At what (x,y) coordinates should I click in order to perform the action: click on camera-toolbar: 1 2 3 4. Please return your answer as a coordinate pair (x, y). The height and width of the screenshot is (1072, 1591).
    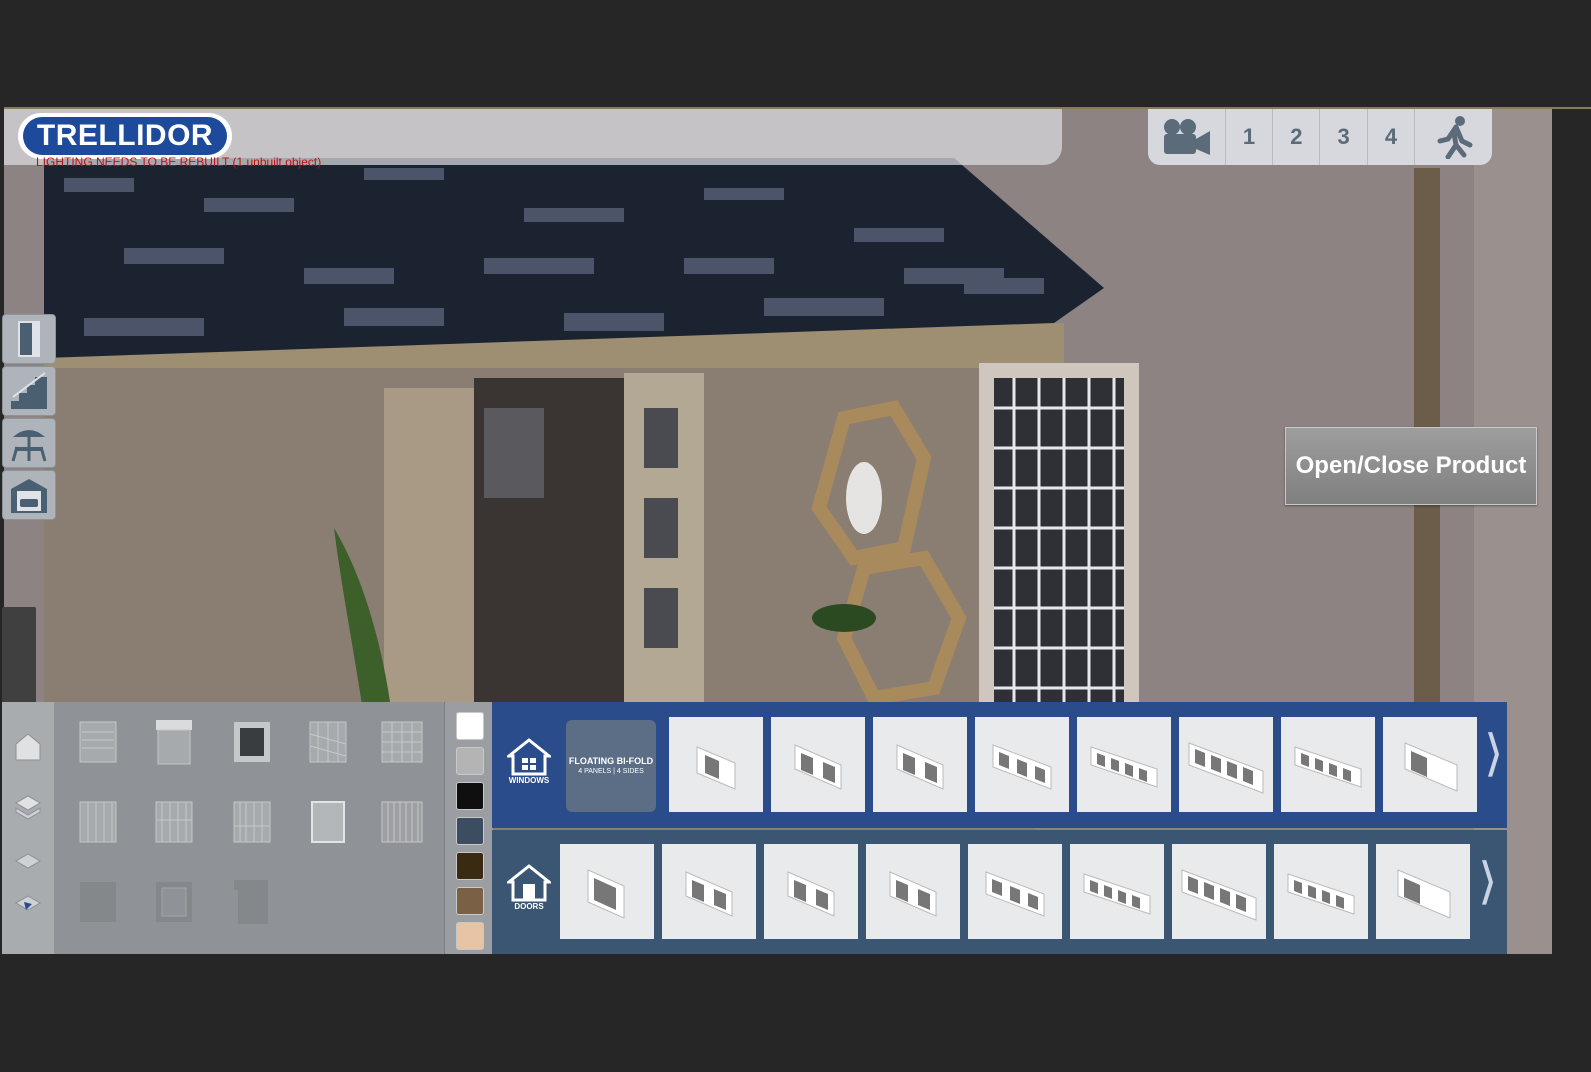
    Looking at the image, I should click on (1320, 137).